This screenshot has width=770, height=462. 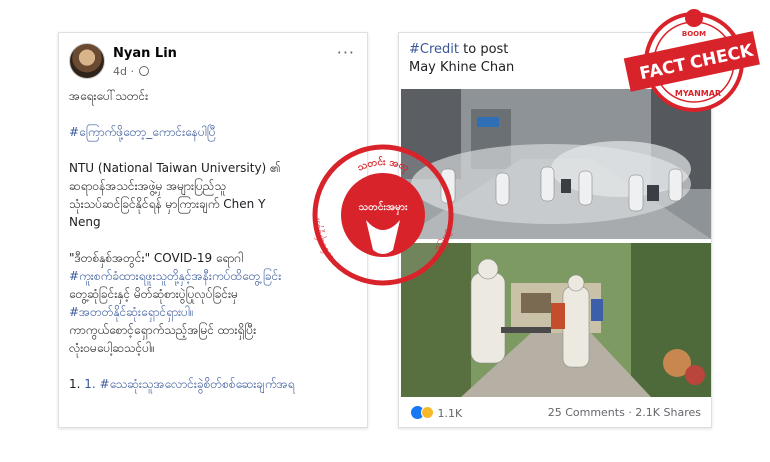 I want to click on hashtag-link: 1. #သေဆုံးသူအလောင်းခွဲစိတ်စစ်ဆေးချက်အရ, so click(x=189, y=384).